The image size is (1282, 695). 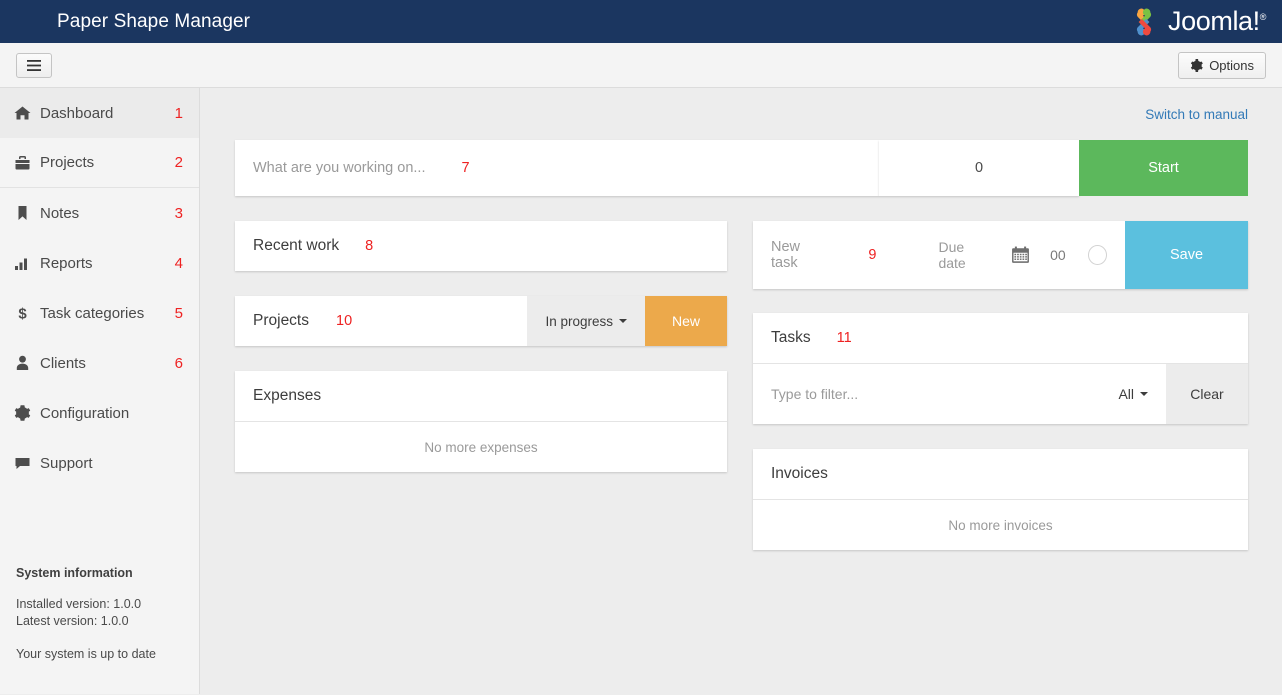 What do you see at coordinates (465, 168) in the screenshot?
I see `annotation-number: 7` at bounding box center [465, 168].